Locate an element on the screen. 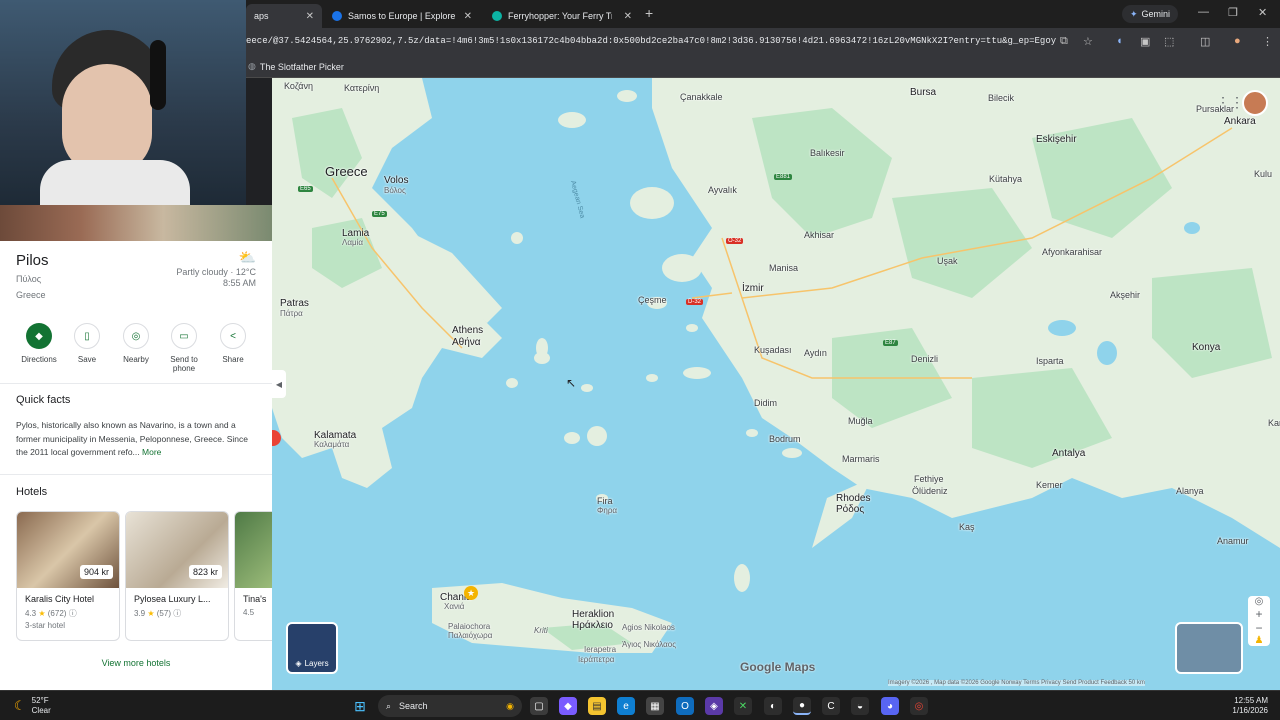 This screenshot has width=1280, height=720. collapse-panel-button: ◀ is located at coordinates (279, 384).